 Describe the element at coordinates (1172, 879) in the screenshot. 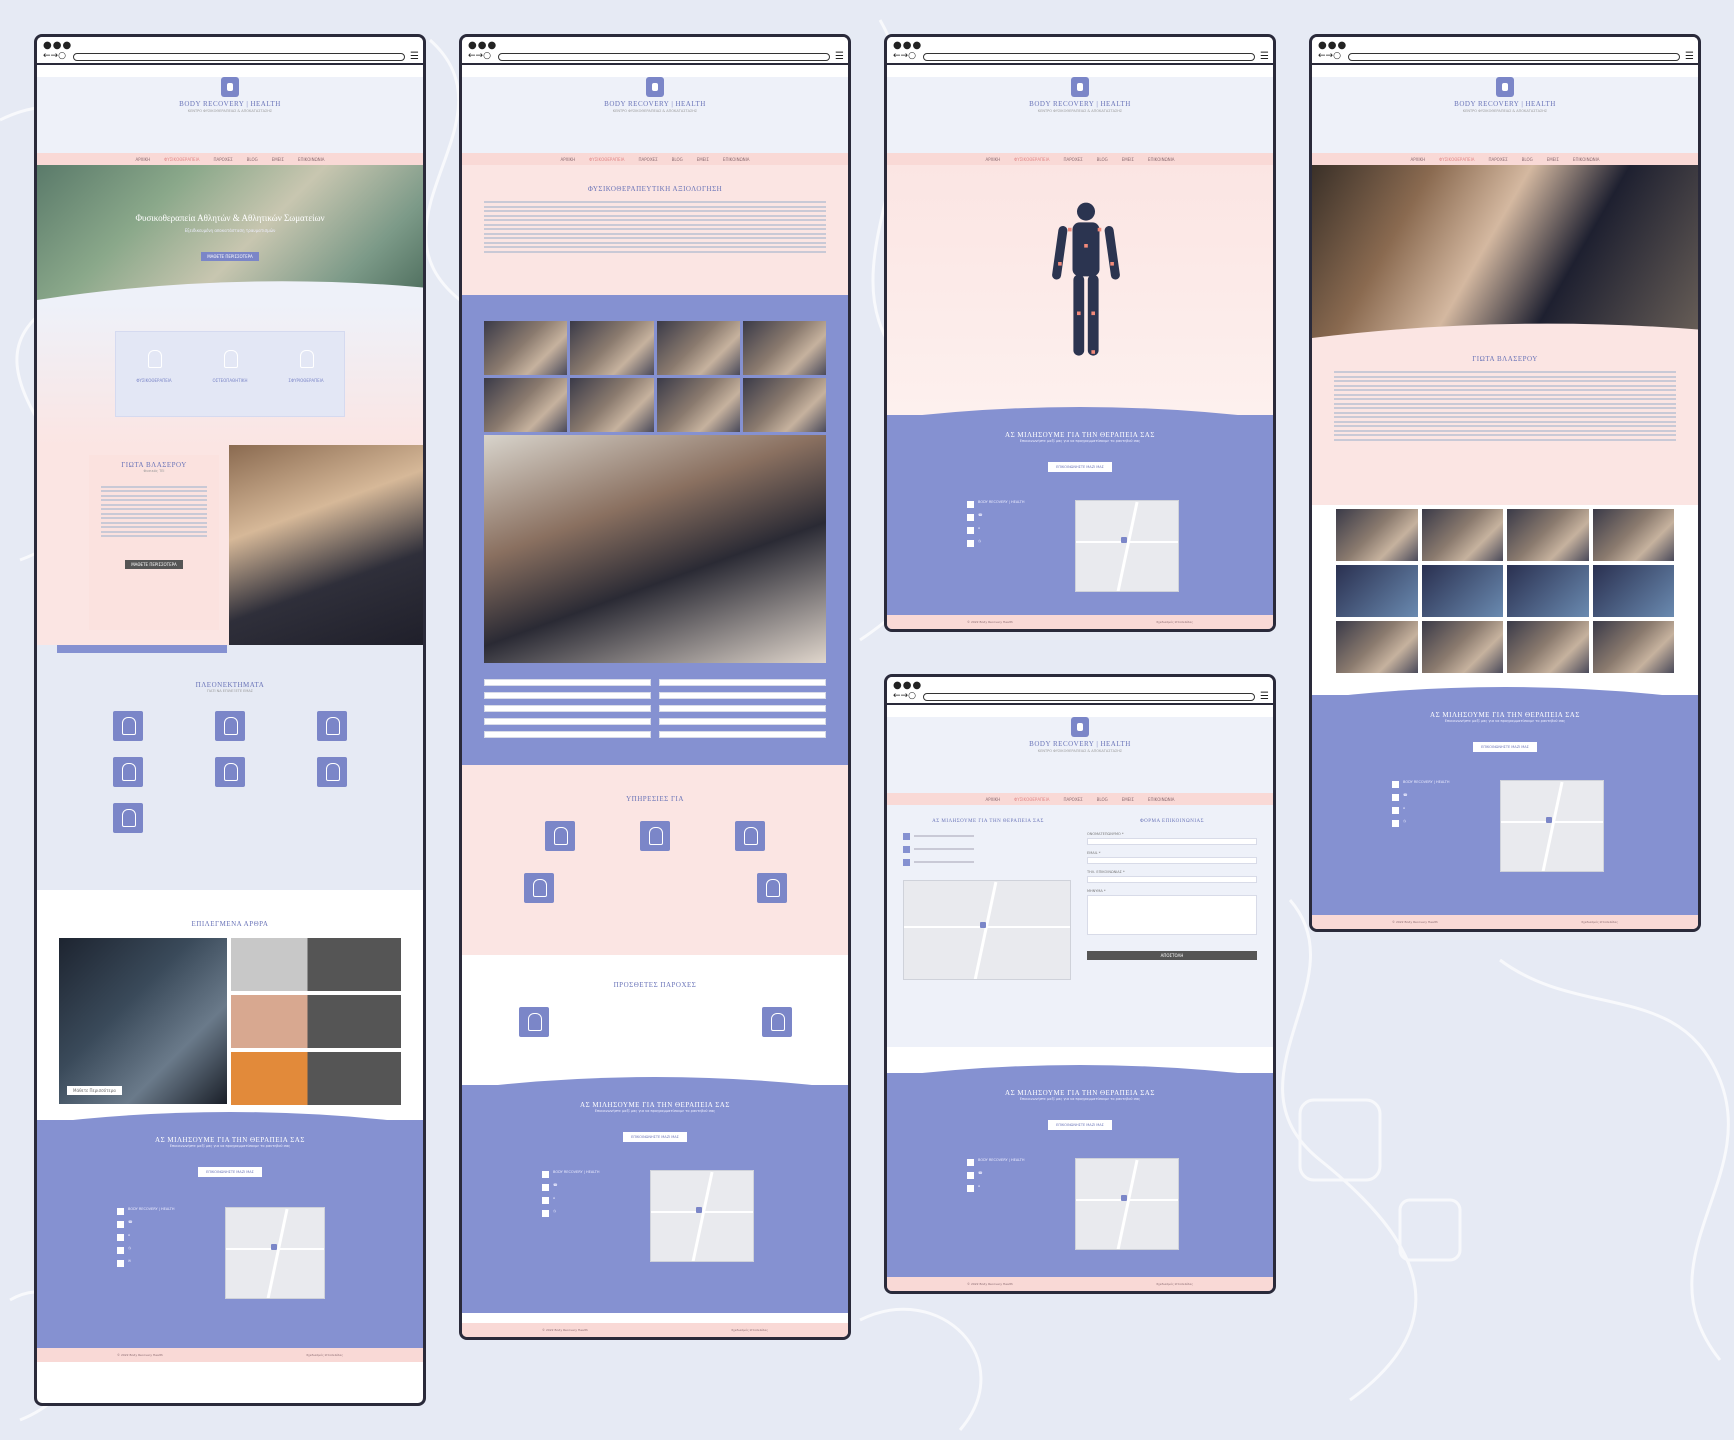

I see `phone-field` at that location.